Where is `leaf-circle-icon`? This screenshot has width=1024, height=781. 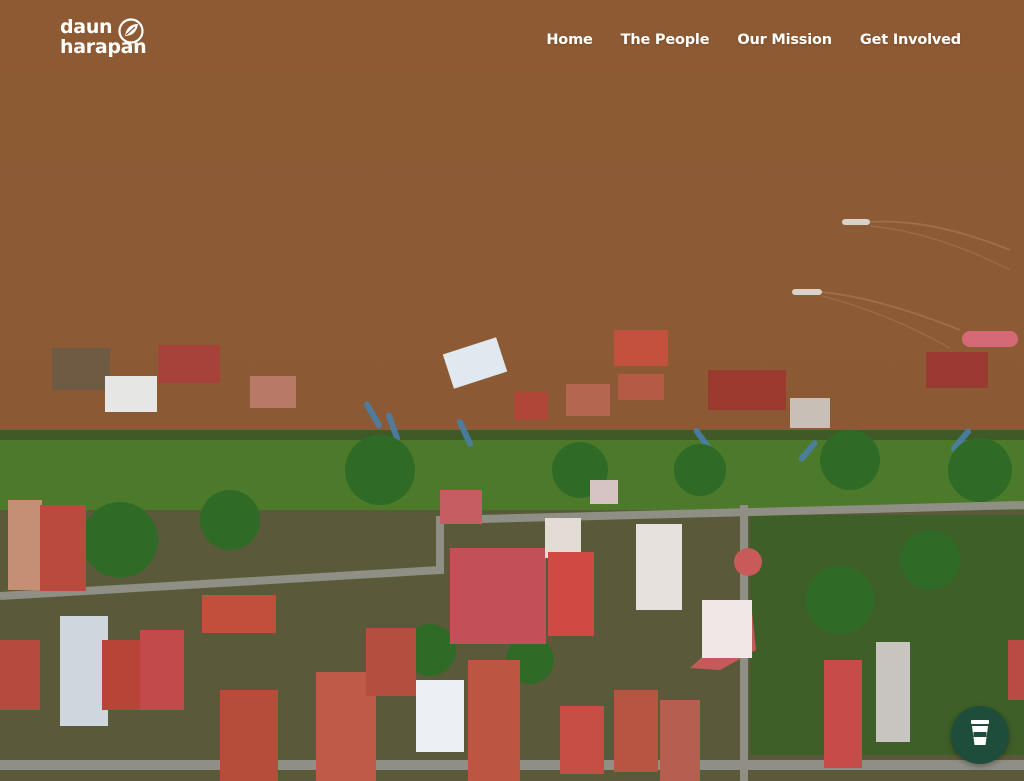
leaf-circle-icon is located at coordinates (131, 33).